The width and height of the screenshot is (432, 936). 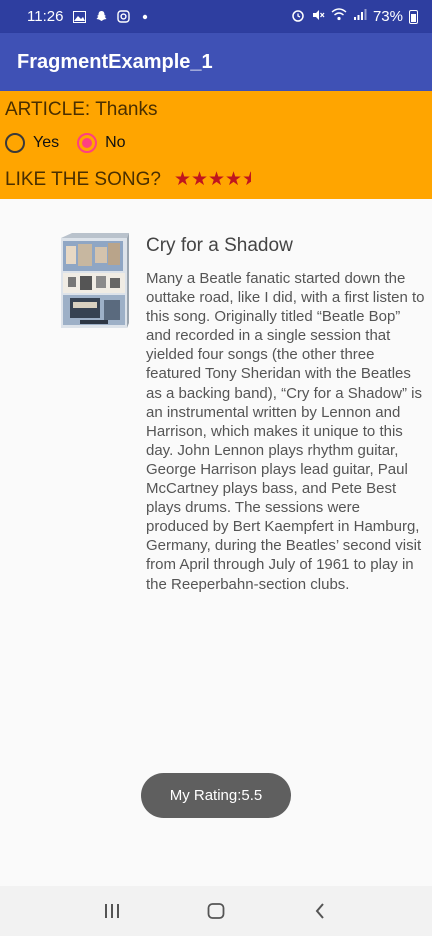 I want to click on recent-apps-icon, so click(x=112, y=911).